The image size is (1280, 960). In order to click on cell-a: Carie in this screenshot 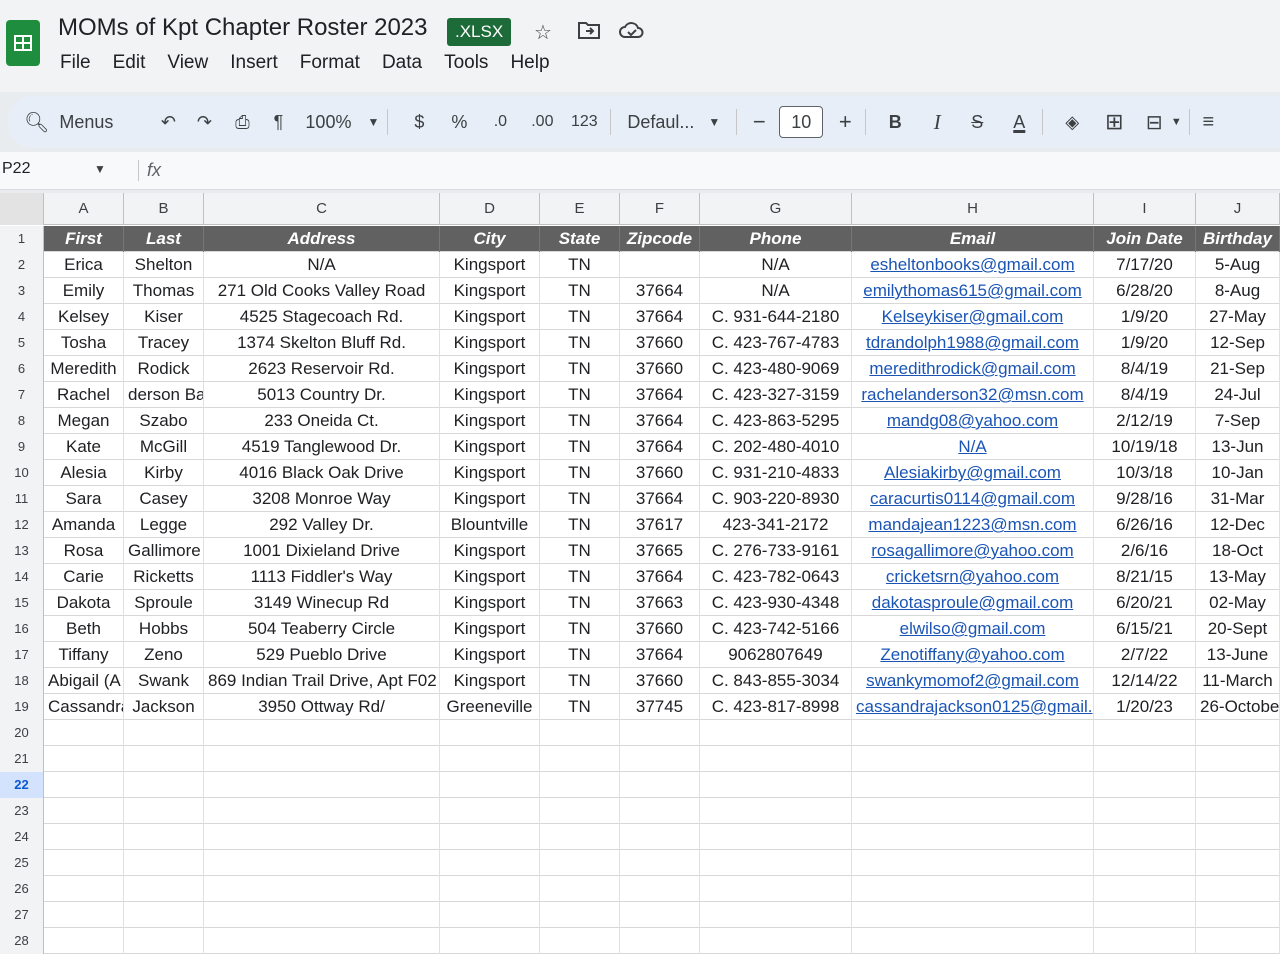, I will do `click(84, 577)`.